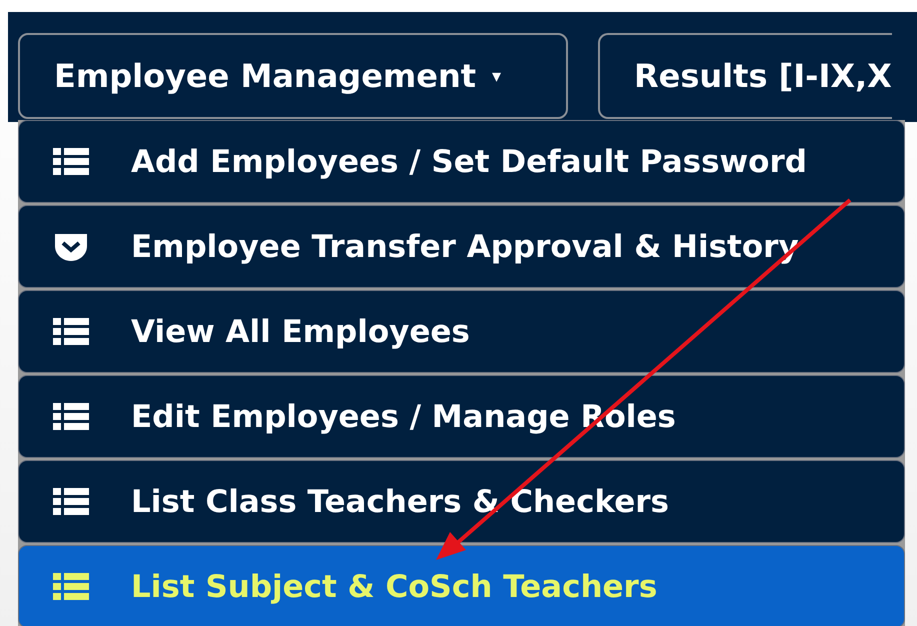 This screenshot has width=917, height=626. I want to click on menu-item: Add Employees / Set Default Password, so click(461, 161).